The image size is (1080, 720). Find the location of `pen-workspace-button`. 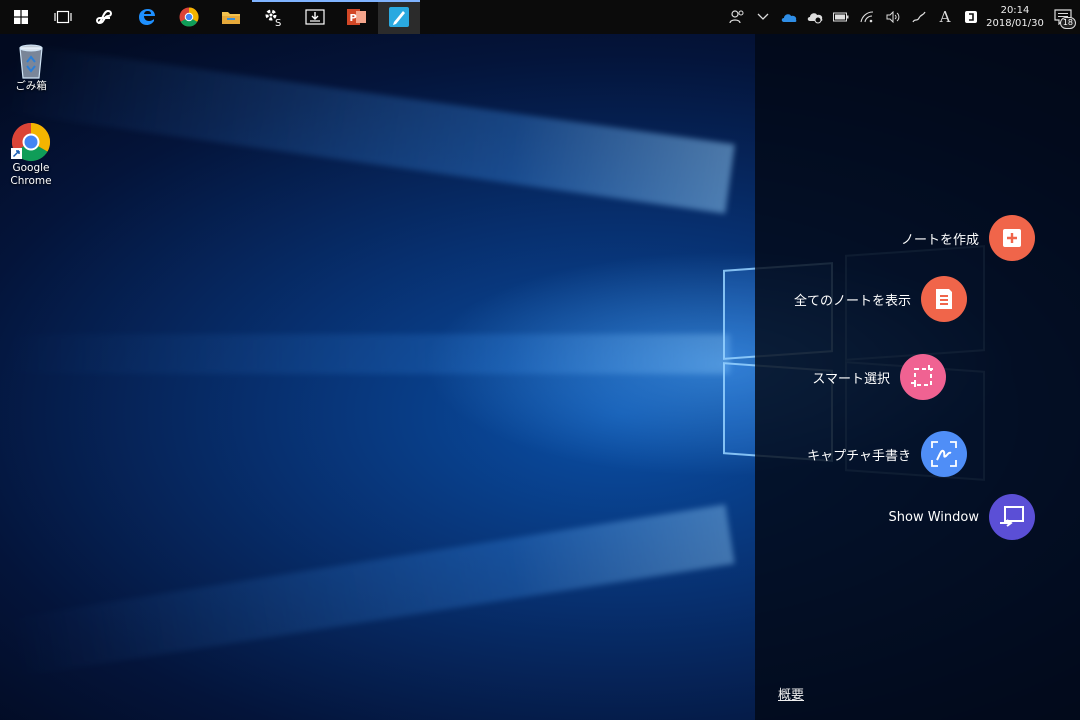

pen-workspace-button is located at coordinates (919, 17).